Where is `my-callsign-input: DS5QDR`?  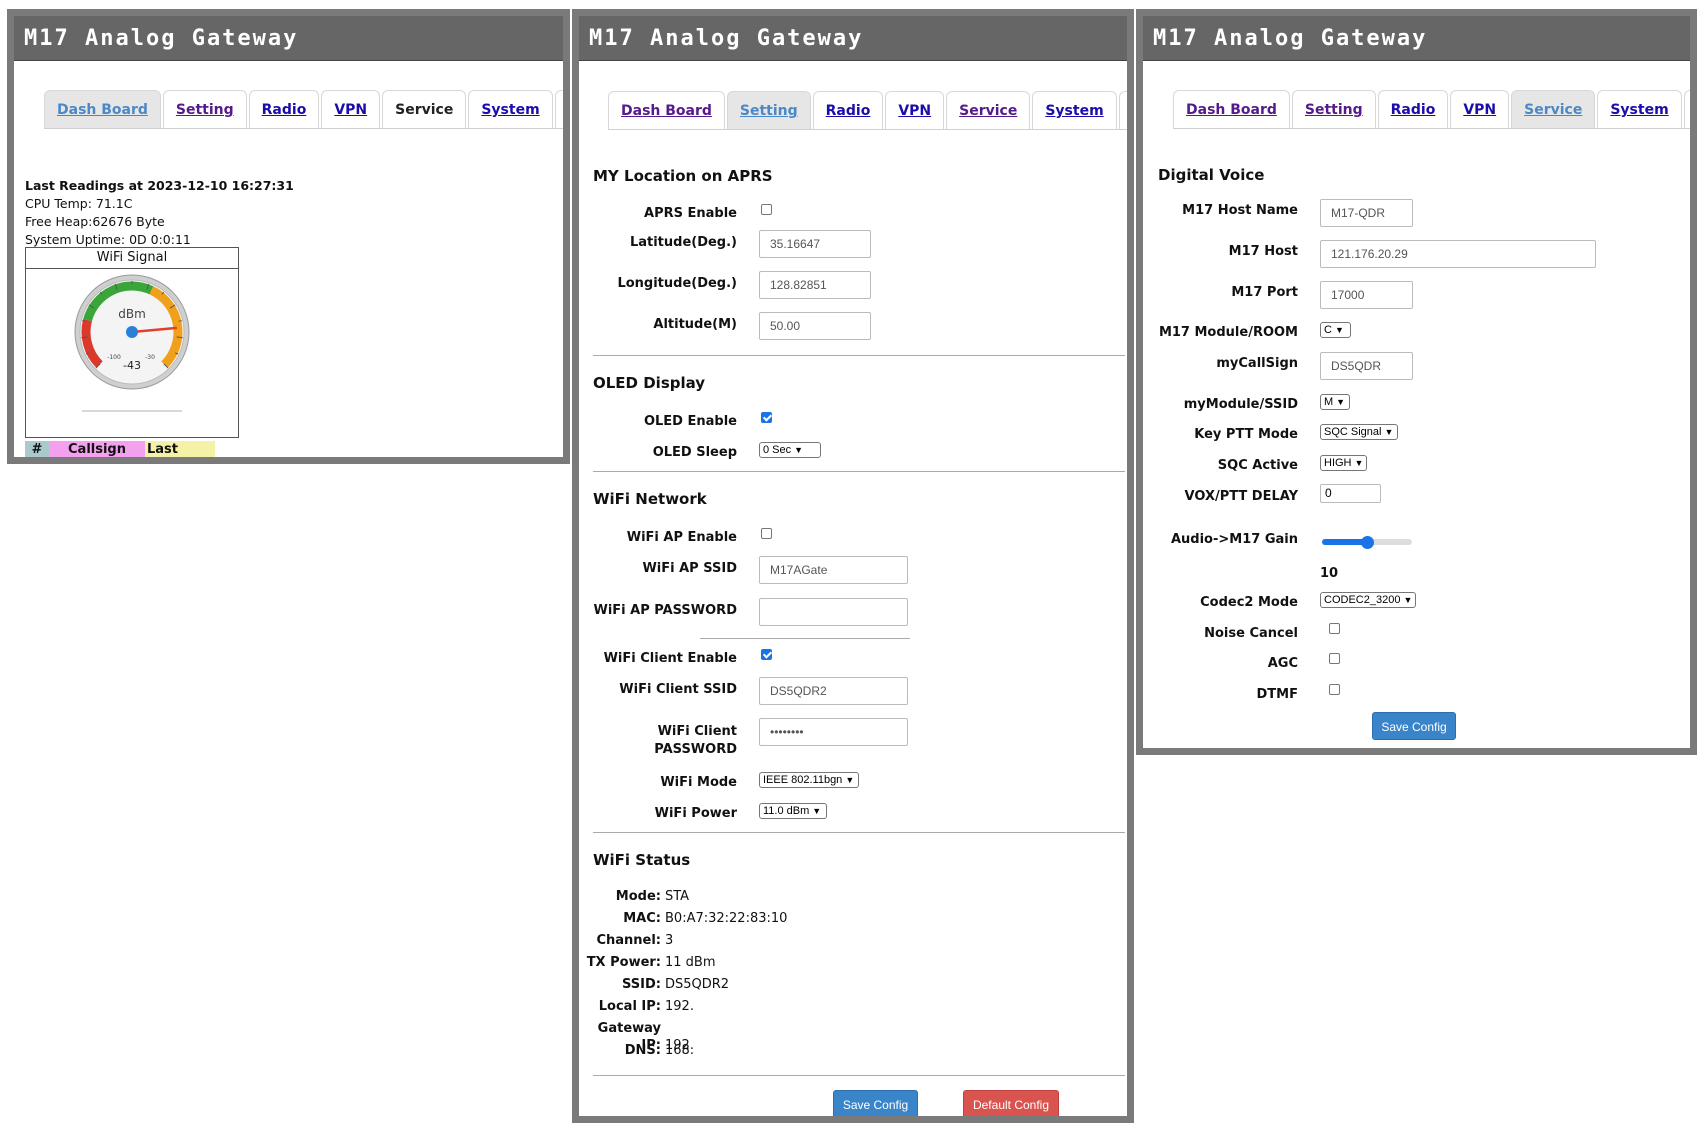
my-callsign-input: DS5QDR is located at coordinates (1366, 366).